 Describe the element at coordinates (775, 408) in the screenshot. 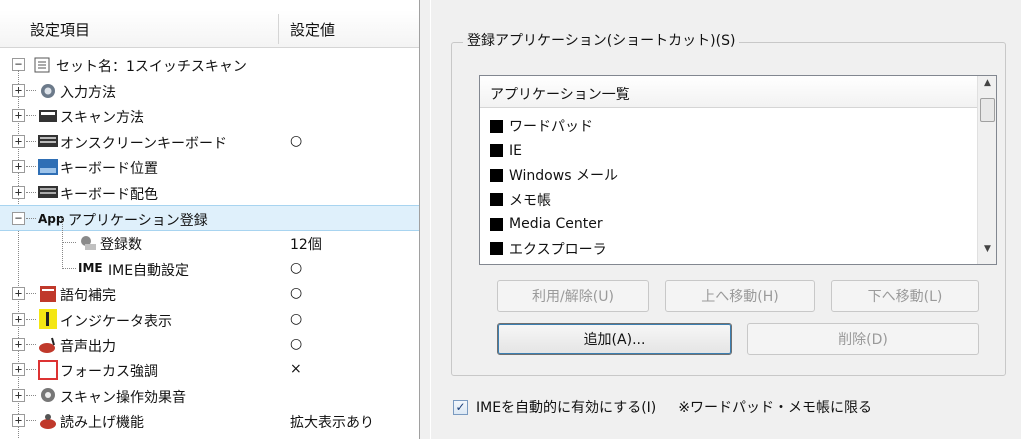

I see `ime-note: ※ワードパッド・メモ帳に限る` at that location.